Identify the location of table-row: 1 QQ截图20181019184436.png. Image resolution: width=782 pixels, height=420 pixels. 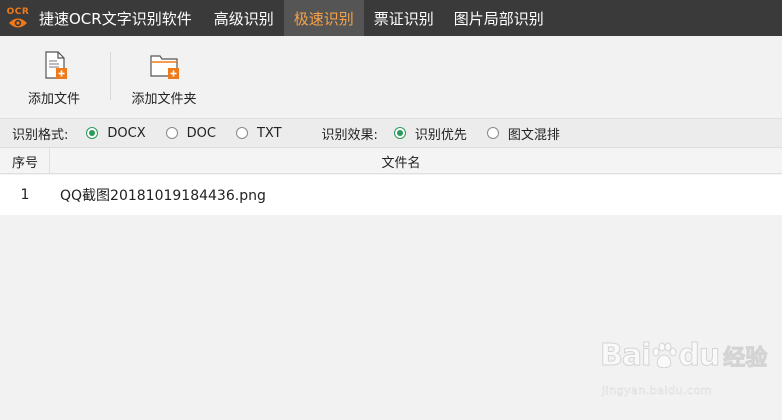
(391, 195).